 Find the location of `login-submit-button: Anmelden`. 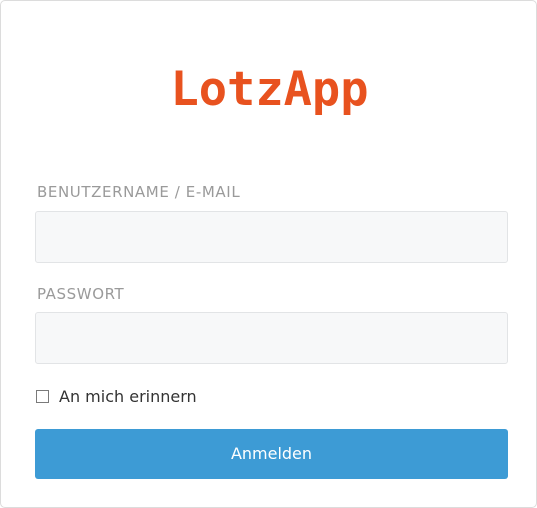

login-submit-button: Anmelden is located at coordinates (271, 454).